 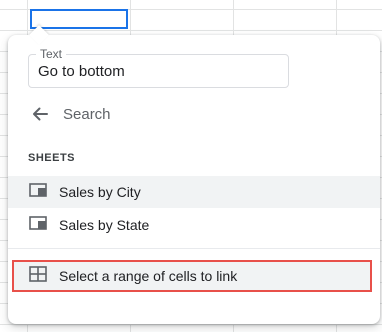 What do you see at coordinates (148, 276) in the screenshot?
I see `select-range-label: Select a range of cells to link` at bounding box center [148, 276].